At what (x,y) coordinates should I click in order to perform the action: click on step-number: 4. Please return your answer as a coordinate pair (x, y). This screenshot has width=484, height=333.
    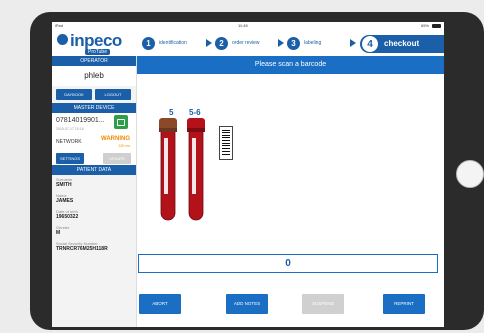
    Looking at the image, I should click on (370, 44).